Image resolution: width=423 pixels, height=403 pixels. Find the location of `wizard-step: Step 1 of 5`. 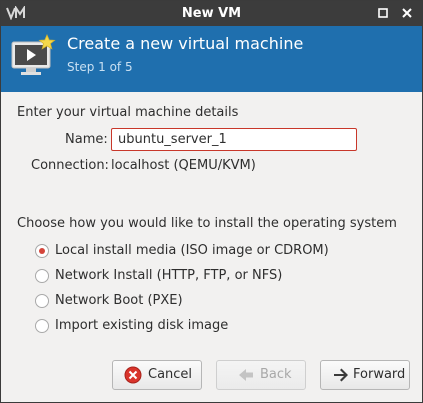

wizard-step: Step 1 of 5 is located at coordinates (100, 67).